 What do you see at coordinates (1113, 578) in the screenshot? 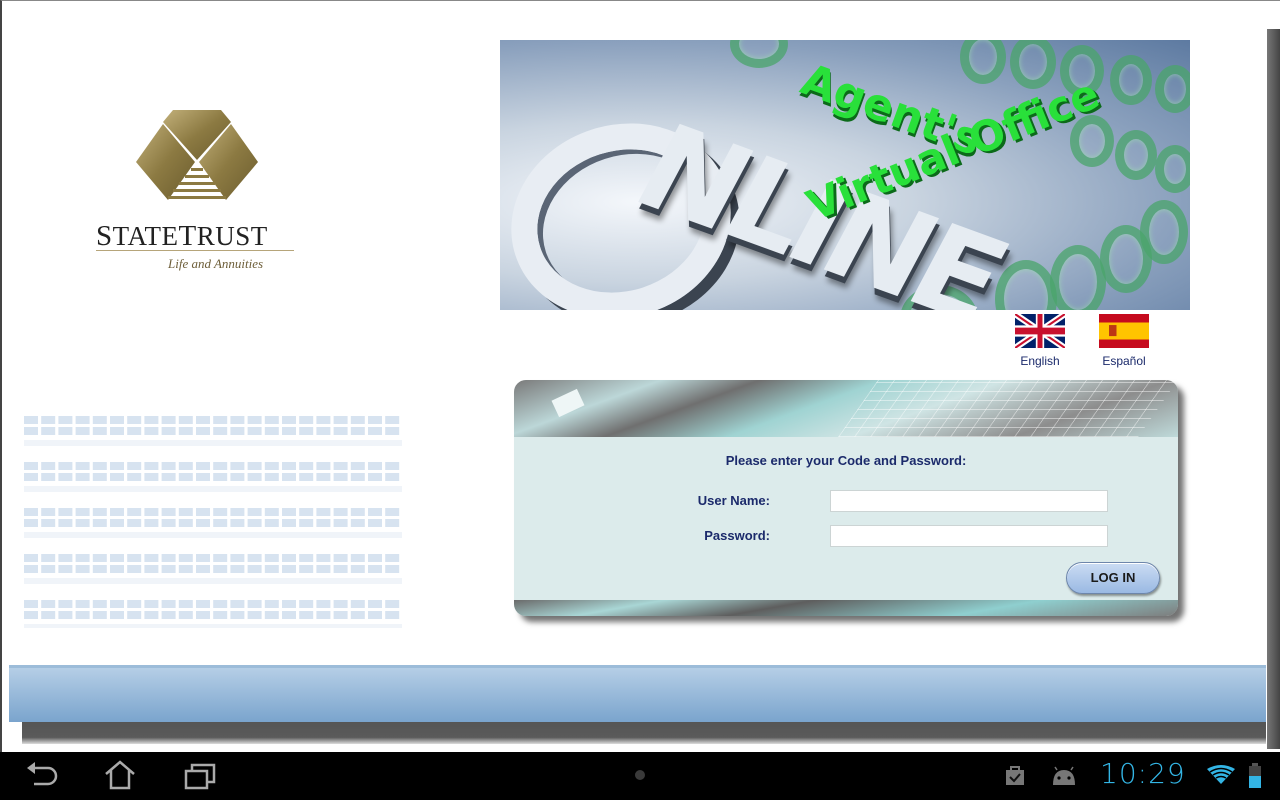
I see `login-button: LOG IN` at bounding box center [1113, 578].